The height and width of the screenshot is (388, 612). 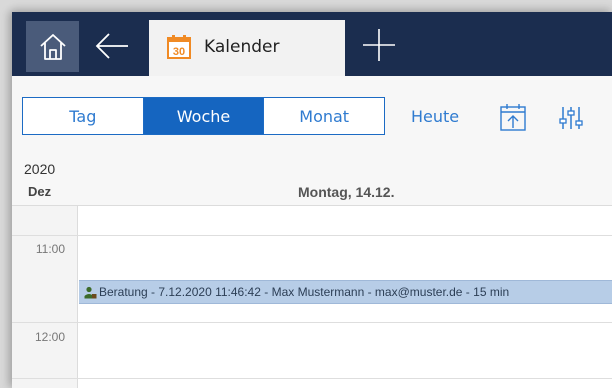 What do you see at coordinates (83, 116) in the screenshot?
I see `view-day-button: Tag` at bounding box center [83, 116].